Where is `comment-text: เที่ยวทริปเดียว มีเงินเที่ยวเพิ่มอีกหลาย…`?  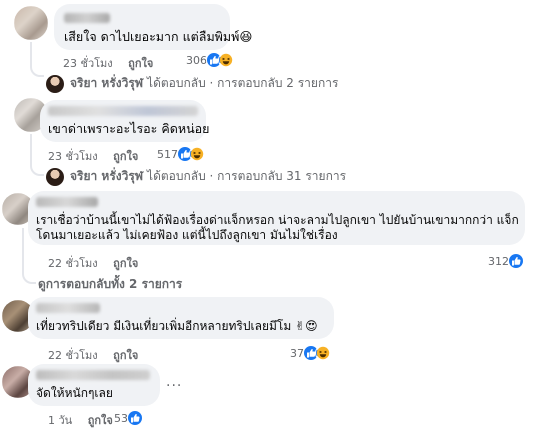
comment-text: เที่ยวทริปเดียว มีเงินเที่ยวเพิ่มอีกหลาย… is located at coordinates (177, 326).